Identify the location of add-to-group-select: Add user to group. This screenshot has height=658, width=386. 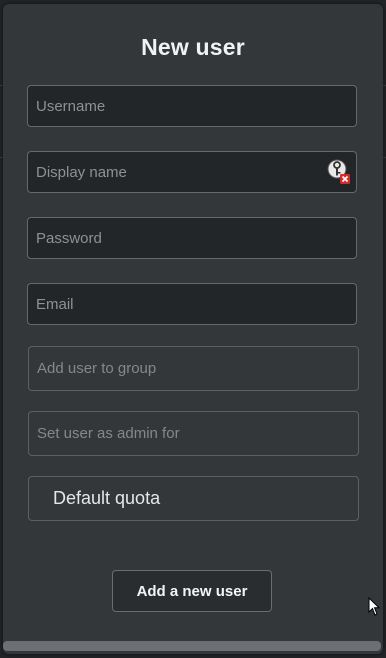
(193, 368).